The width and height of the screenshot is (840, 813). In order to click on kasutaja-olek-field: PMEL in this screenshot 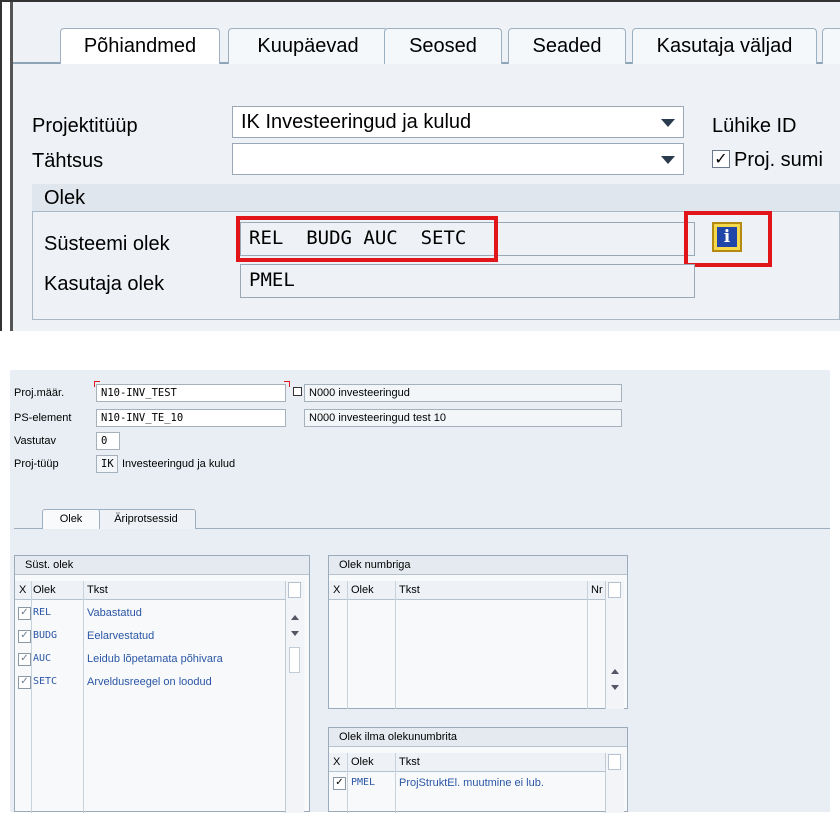, I will do `click(467, 281)`.